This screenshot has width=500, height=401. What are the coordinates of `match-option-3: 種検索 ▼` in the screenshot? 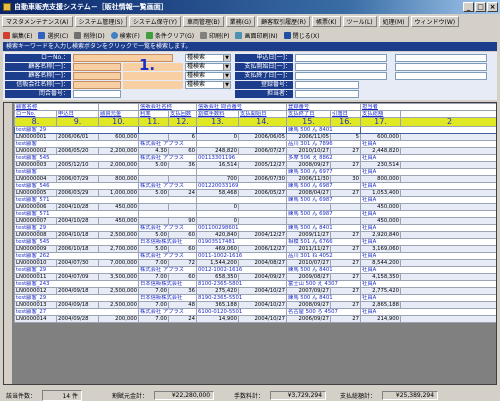 It's located at (208, 76).